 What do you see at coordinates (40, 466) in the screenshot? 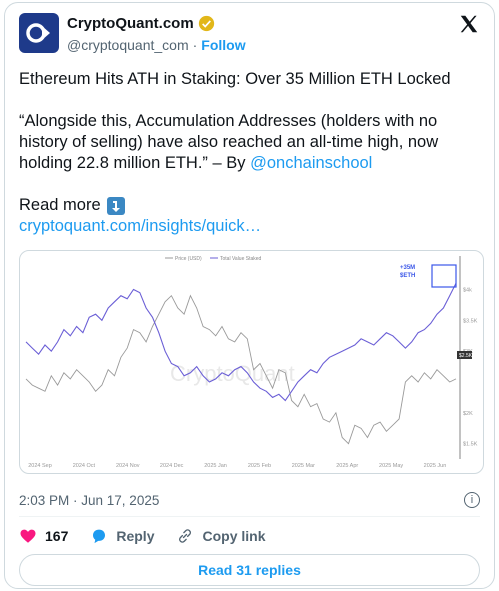
I see `x-tick-label: 2024 Sep` at bounding box center [40, 466].